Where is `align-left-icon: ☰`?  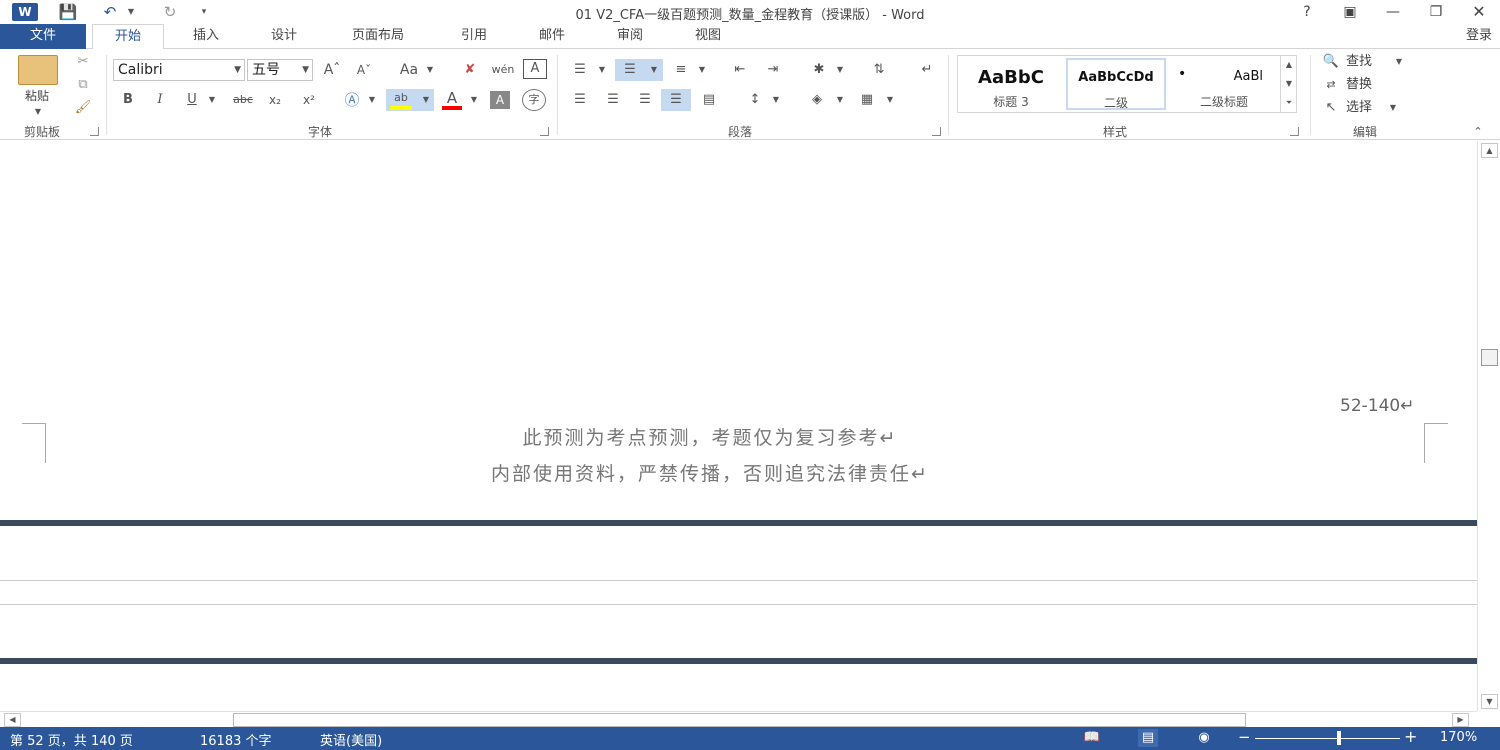
align-left-icon: ☰ is located at coordinates (580, 100).